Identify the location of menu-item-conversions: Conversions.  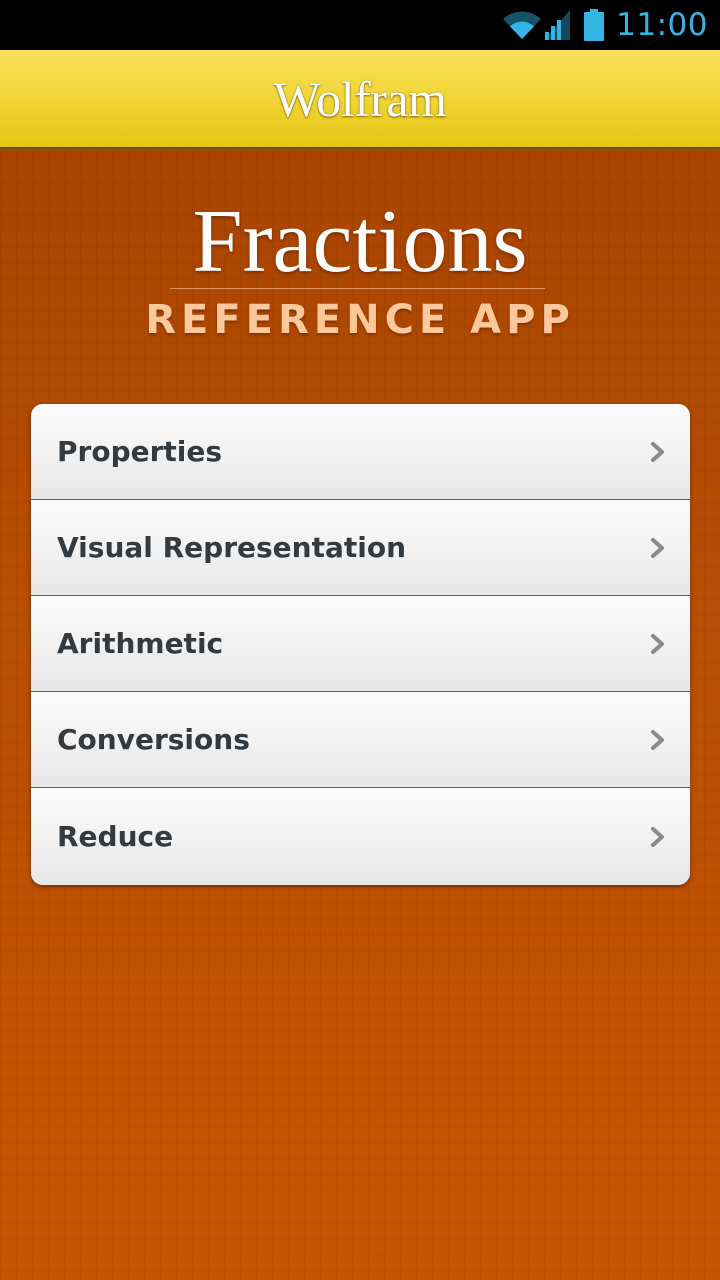
(360, 740).